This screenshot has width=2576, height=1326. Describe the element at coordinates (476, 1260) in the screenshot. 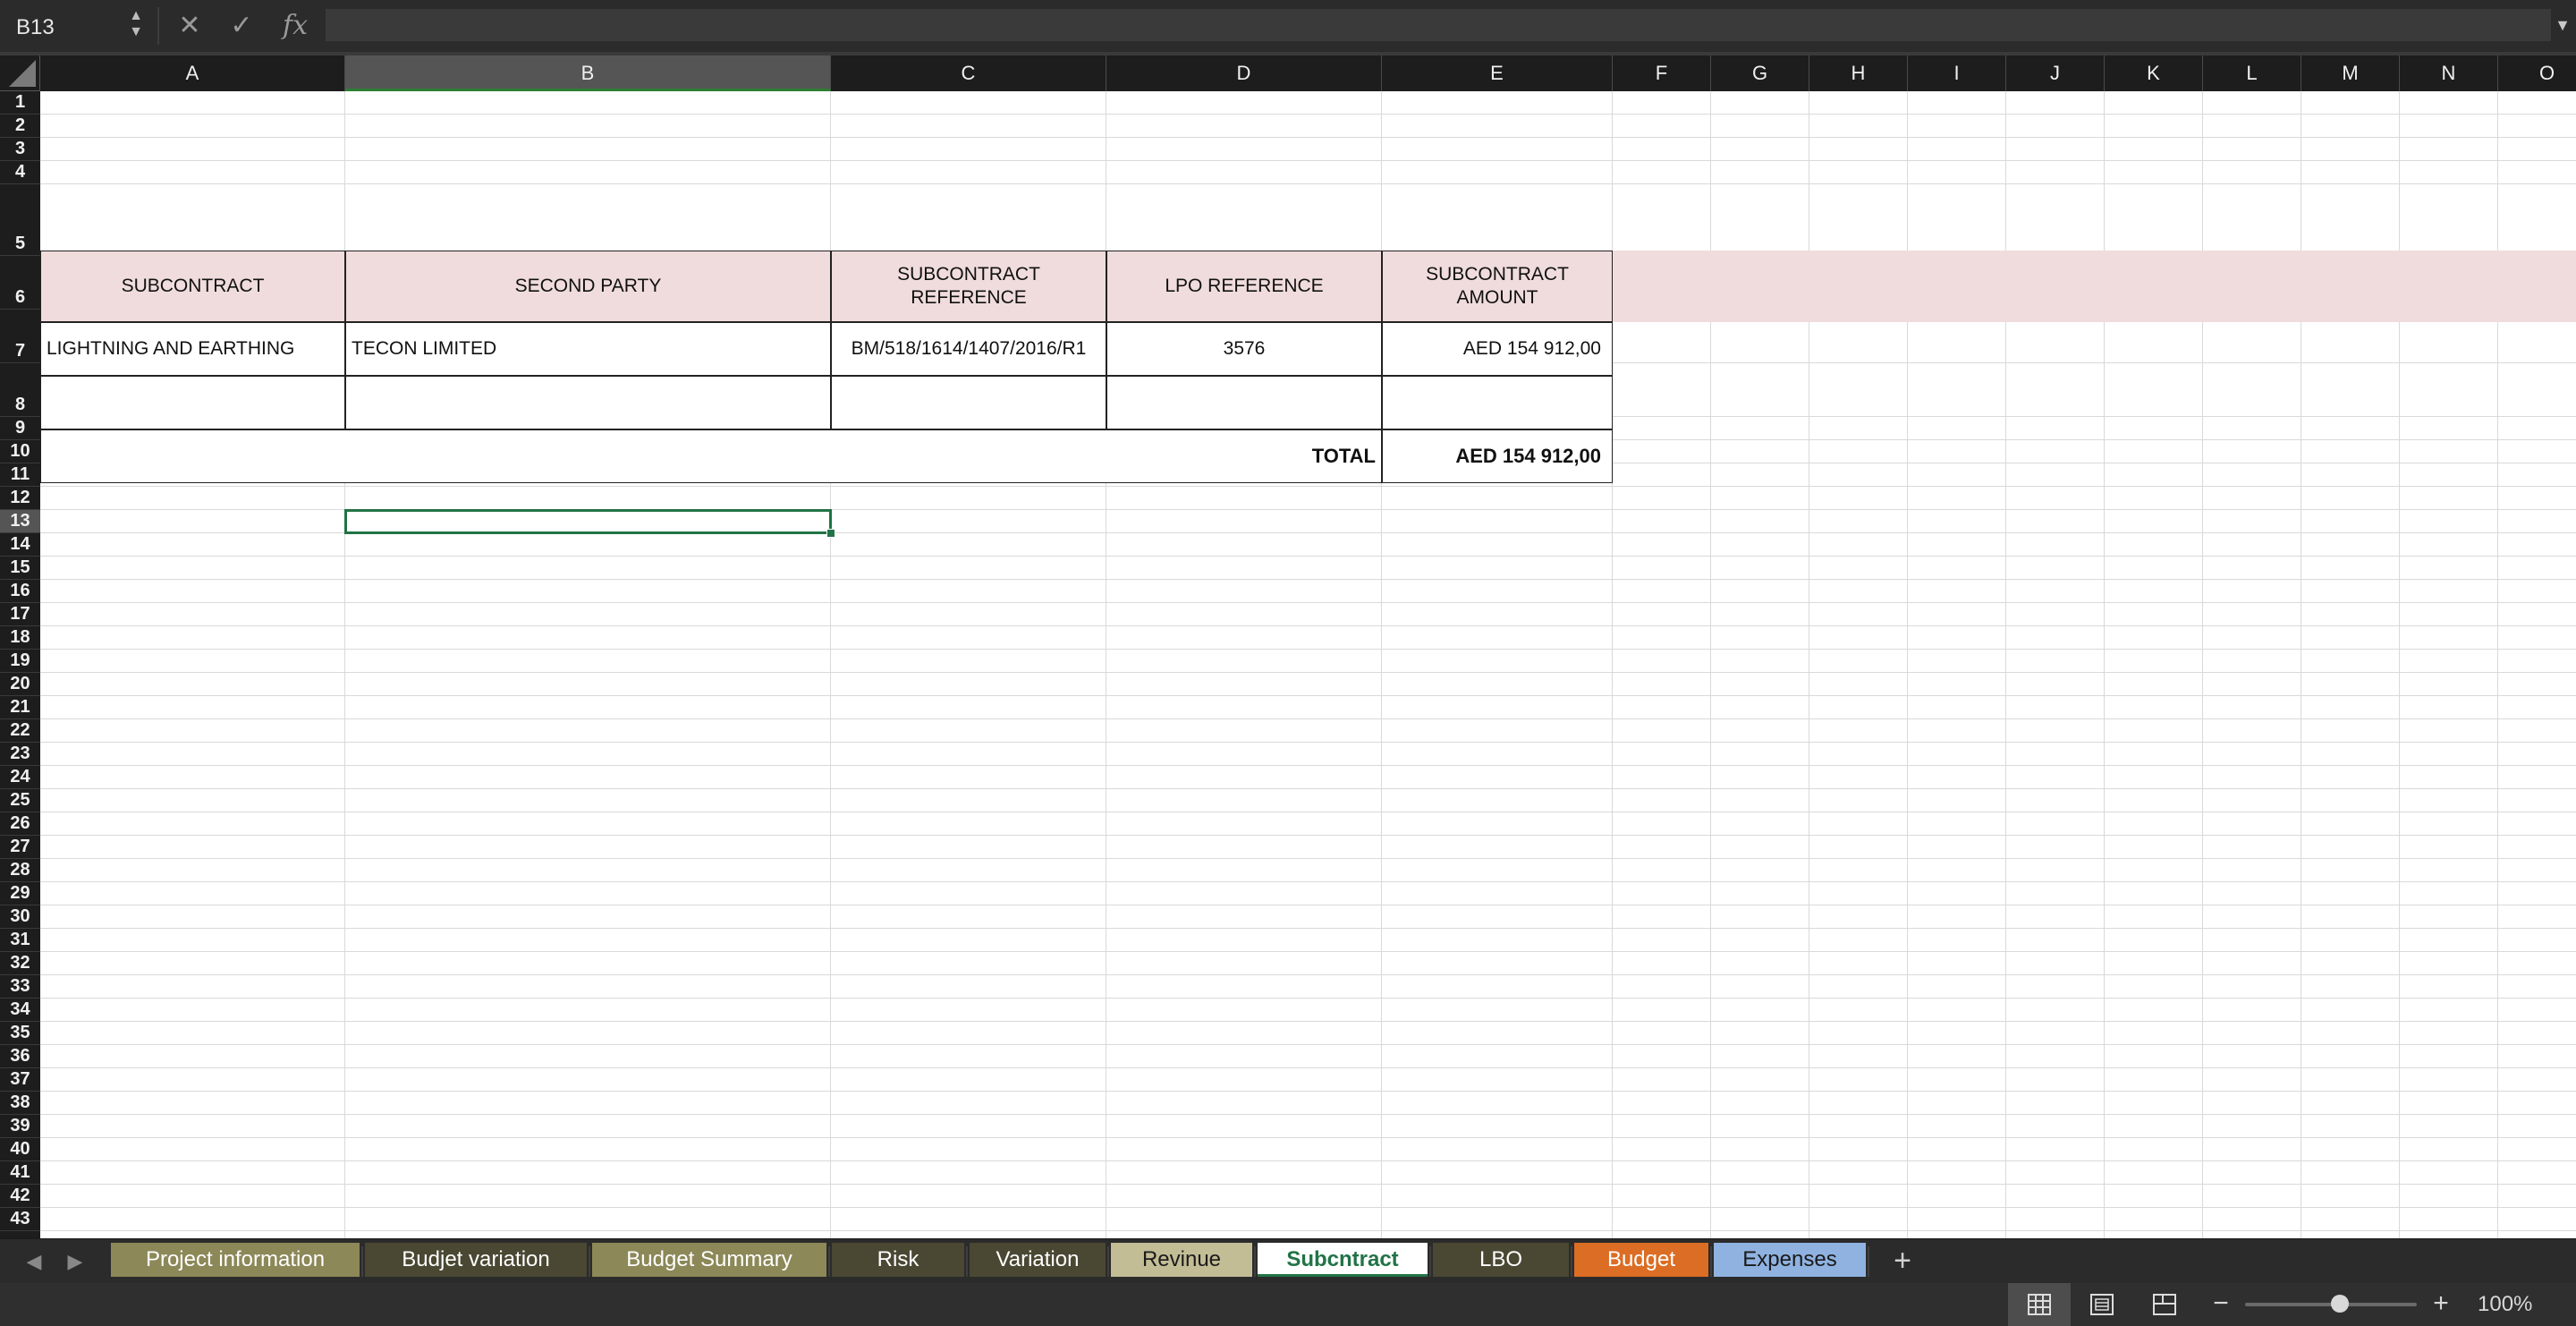

I see `sheet-tab-budjet-variation: Budjet variation` at that location.